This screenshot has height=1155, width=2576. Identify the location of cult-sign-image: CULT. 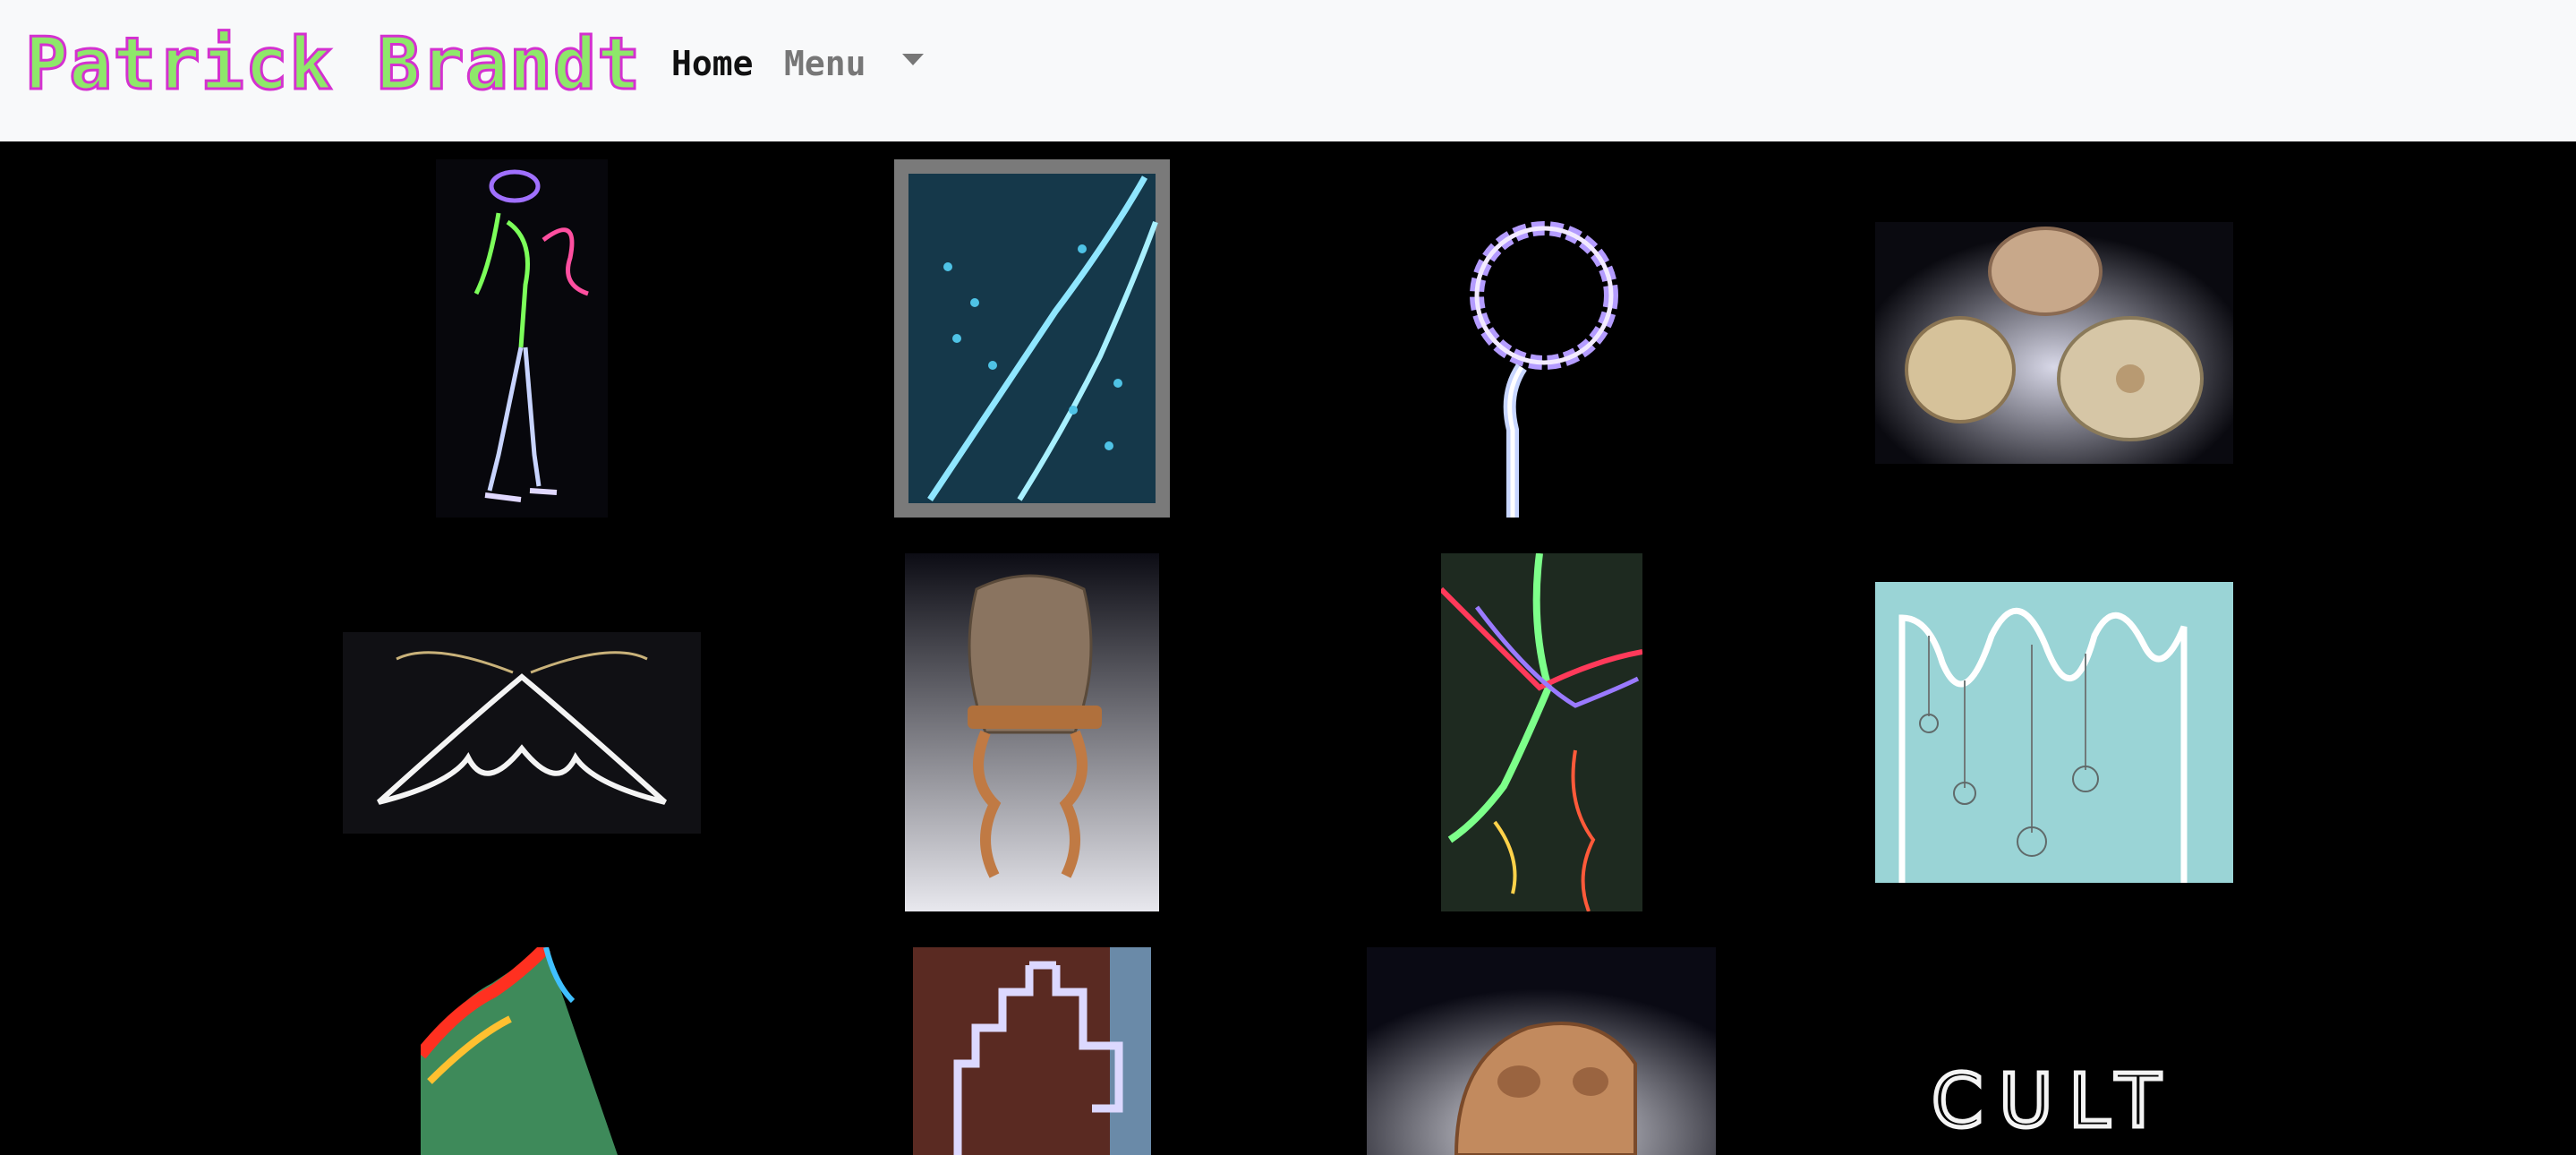
(2054, 1051).